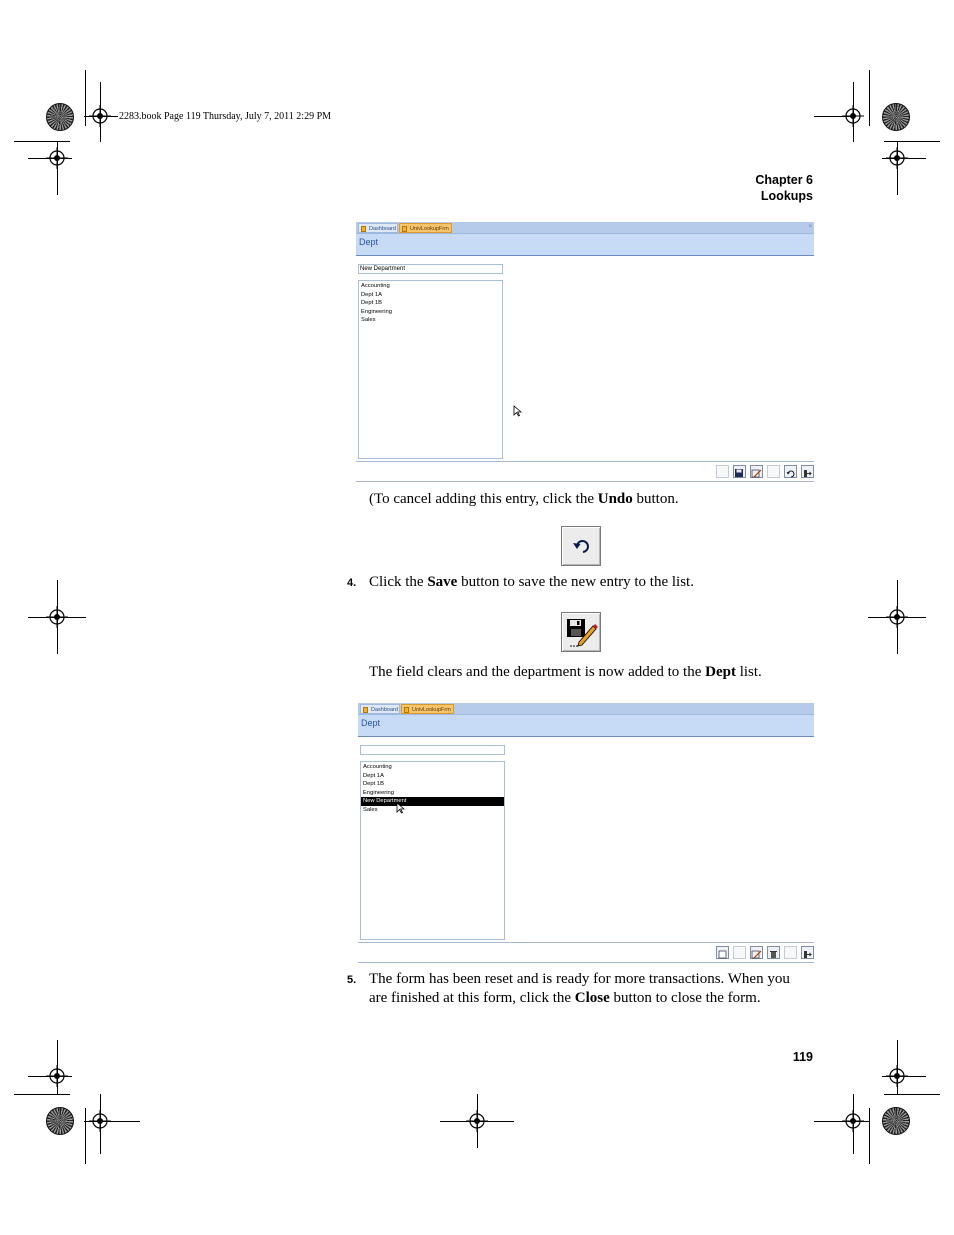 Image resolution: width=954 pixels, height=1235 pixels. I want to click on new-record-icon, so click(722, 954).